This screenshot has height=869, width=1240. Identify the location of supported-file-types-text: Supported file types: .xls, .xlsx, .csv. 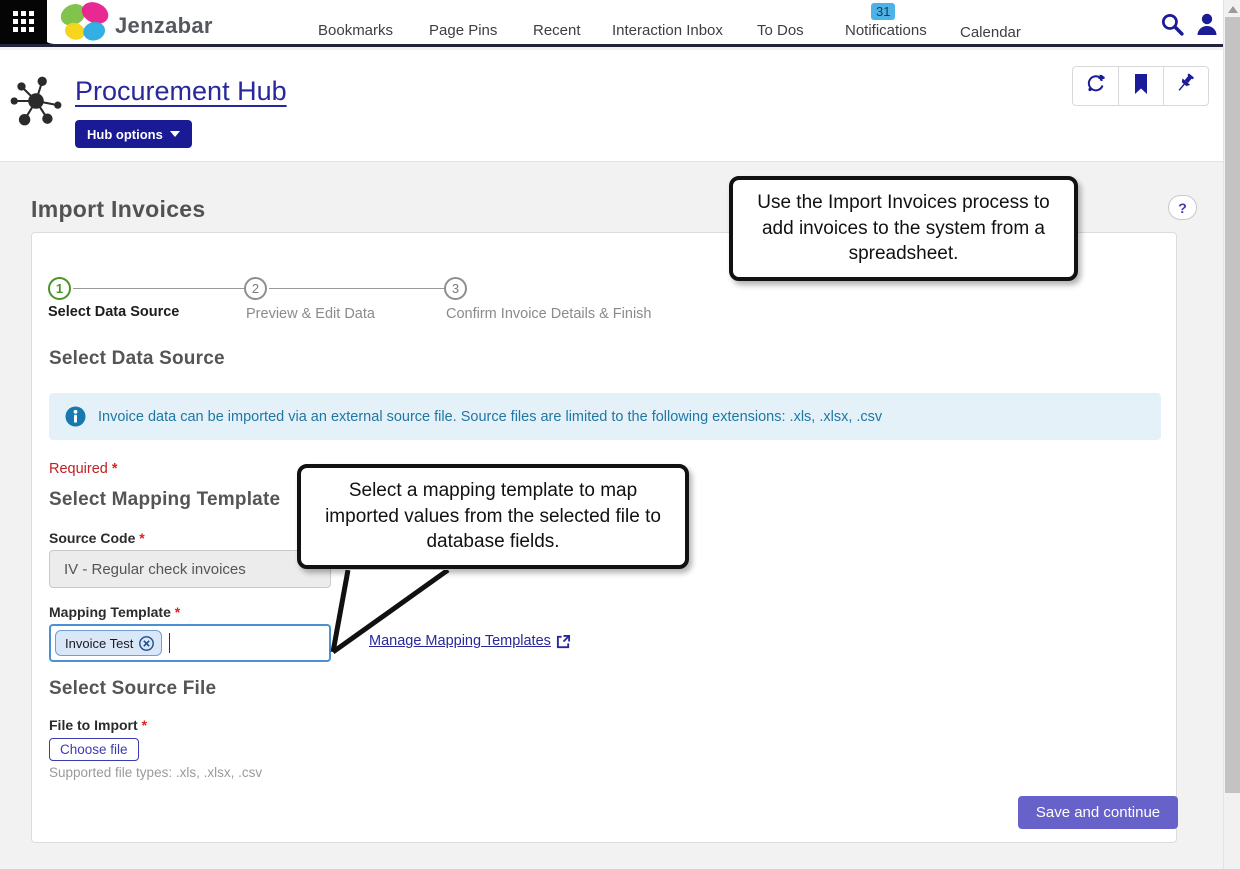
(156, 772).